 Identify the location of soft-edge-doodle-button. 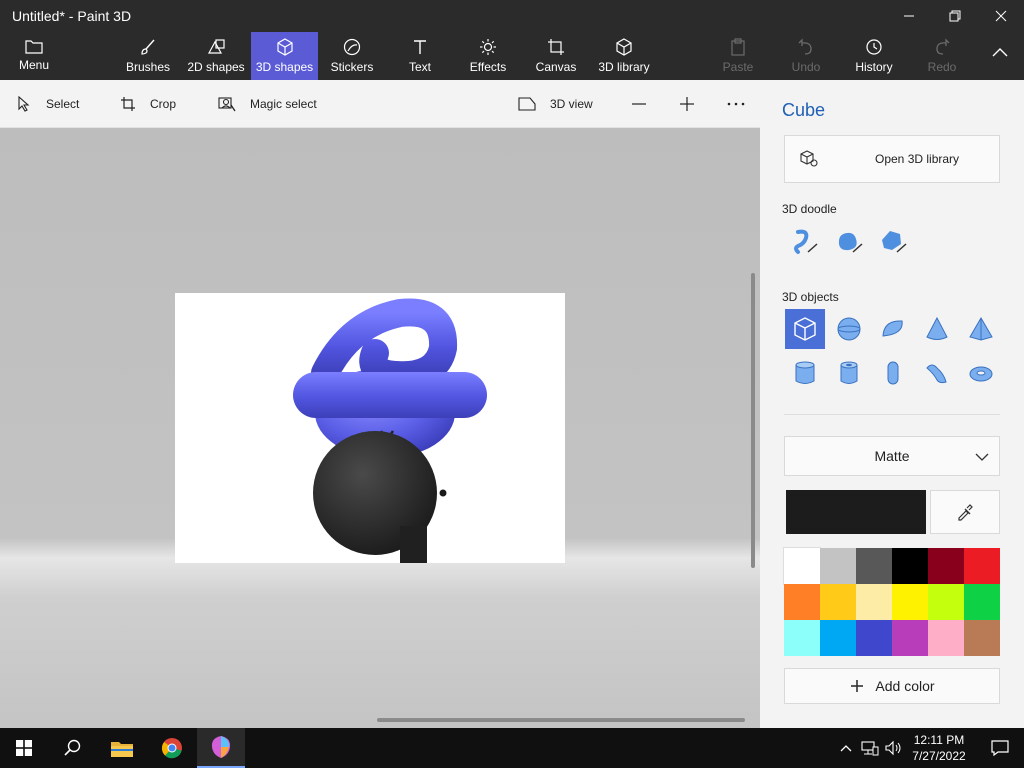
(849, 241).